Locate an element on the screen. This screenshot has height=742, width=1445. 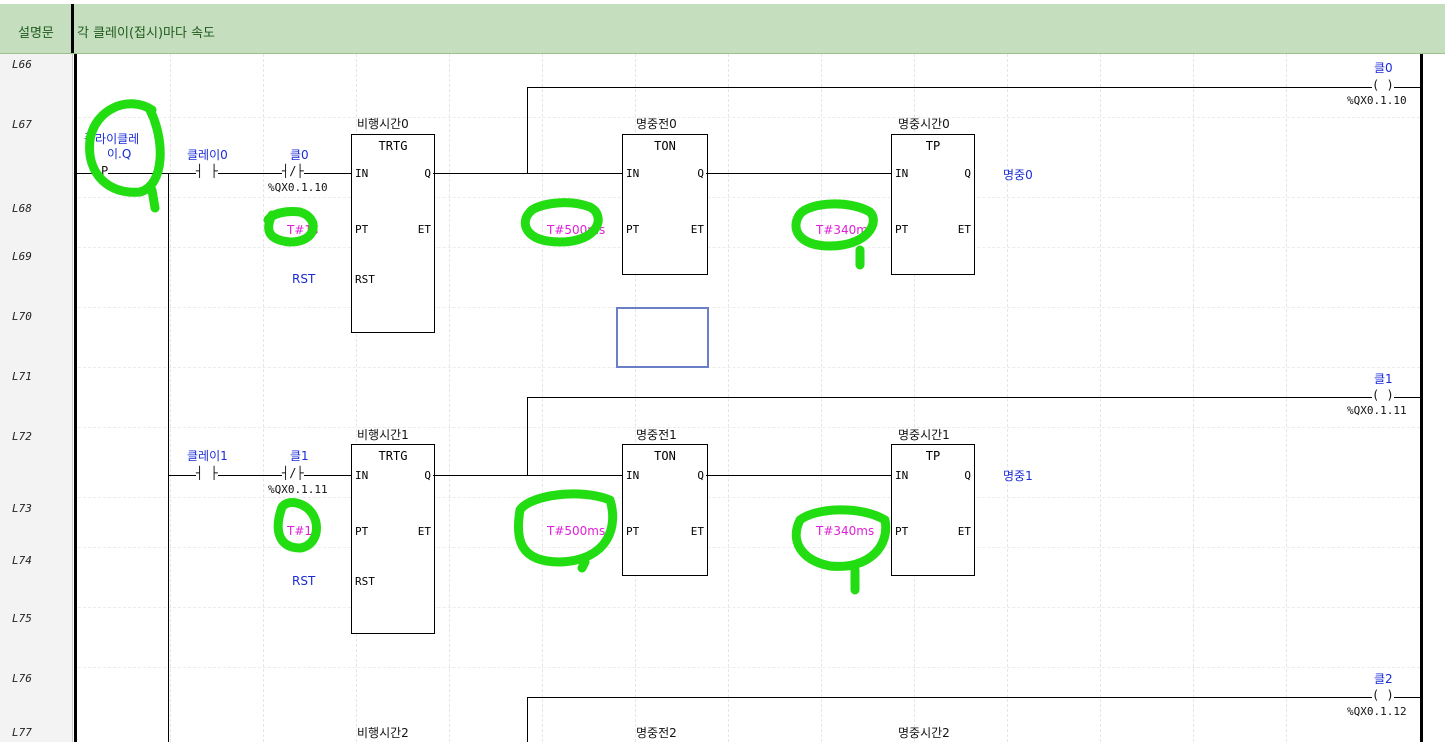
row-label: L73 is located at coordinates (22, 508).